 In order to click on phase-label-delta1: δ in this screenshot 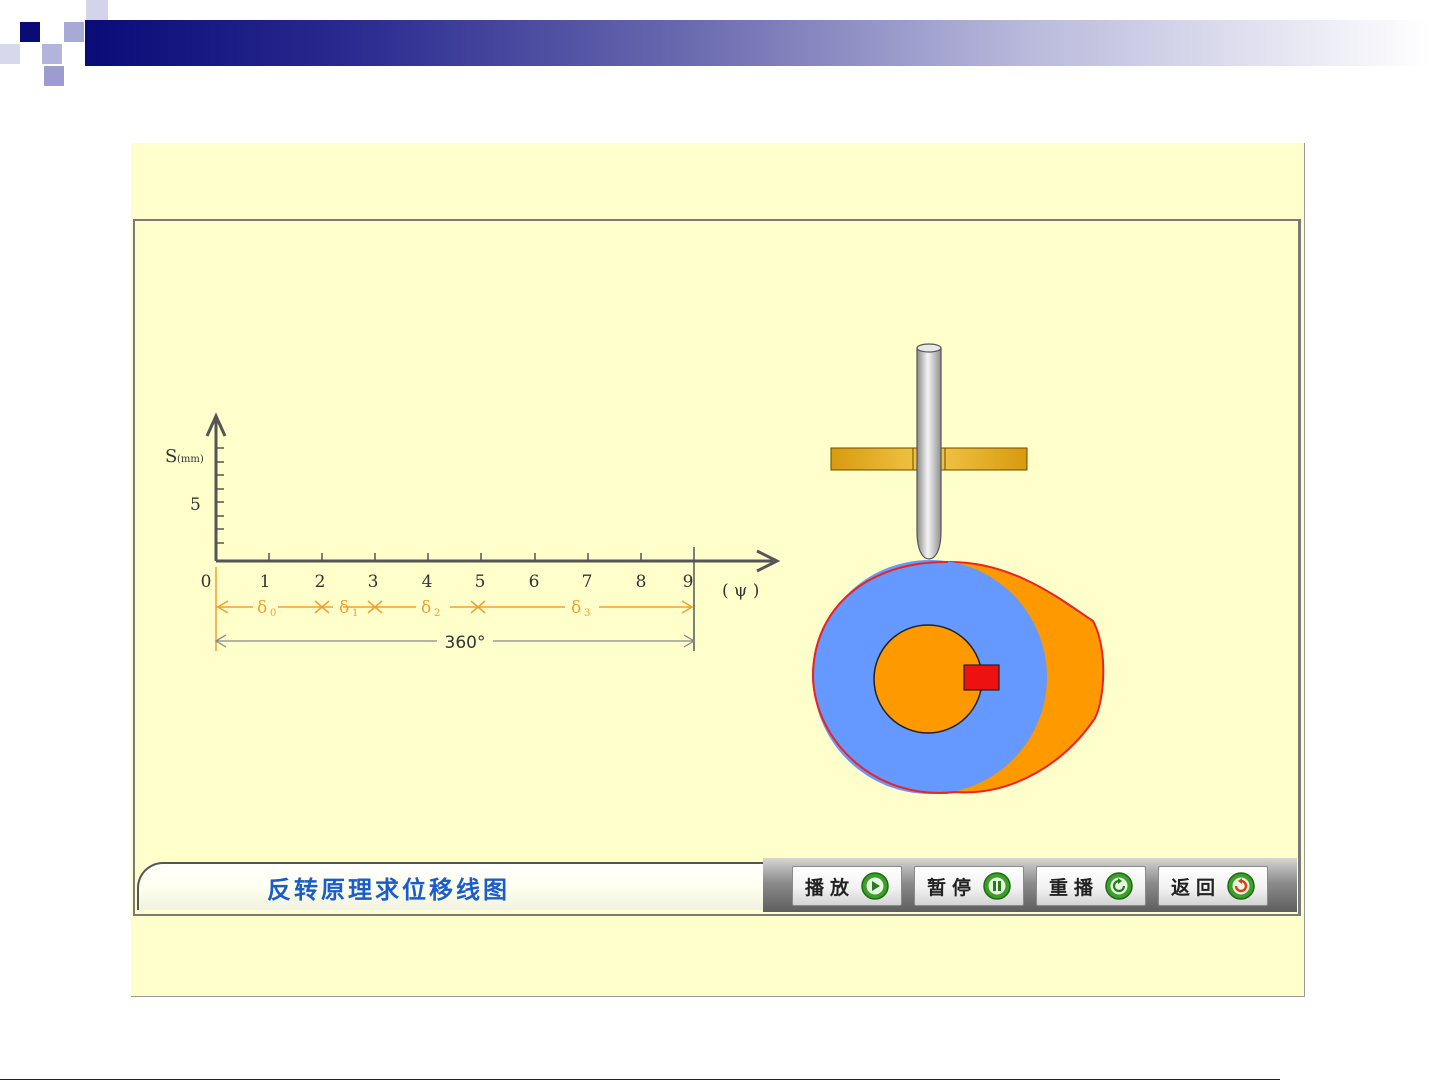, I will do `click(344, 608)`.